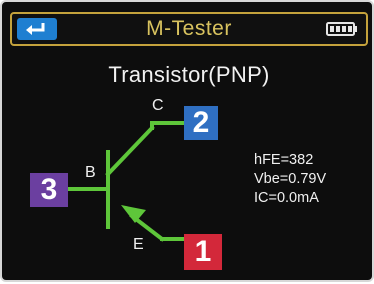 This screenshot has height=284, width=374. I want to click on pin-collector-box: 2, so click(201, 123).